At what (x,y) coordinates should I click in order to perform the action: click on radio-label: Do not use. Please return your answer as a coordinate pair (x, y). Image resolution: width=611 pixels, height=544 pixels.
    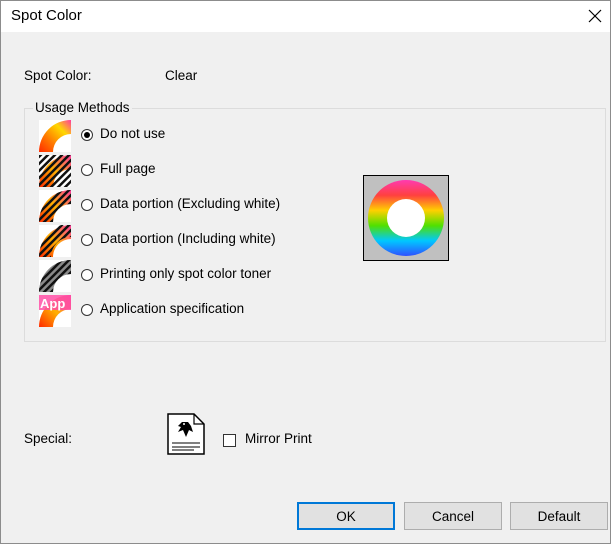
    Looking at the image, I should click on (133, 133).